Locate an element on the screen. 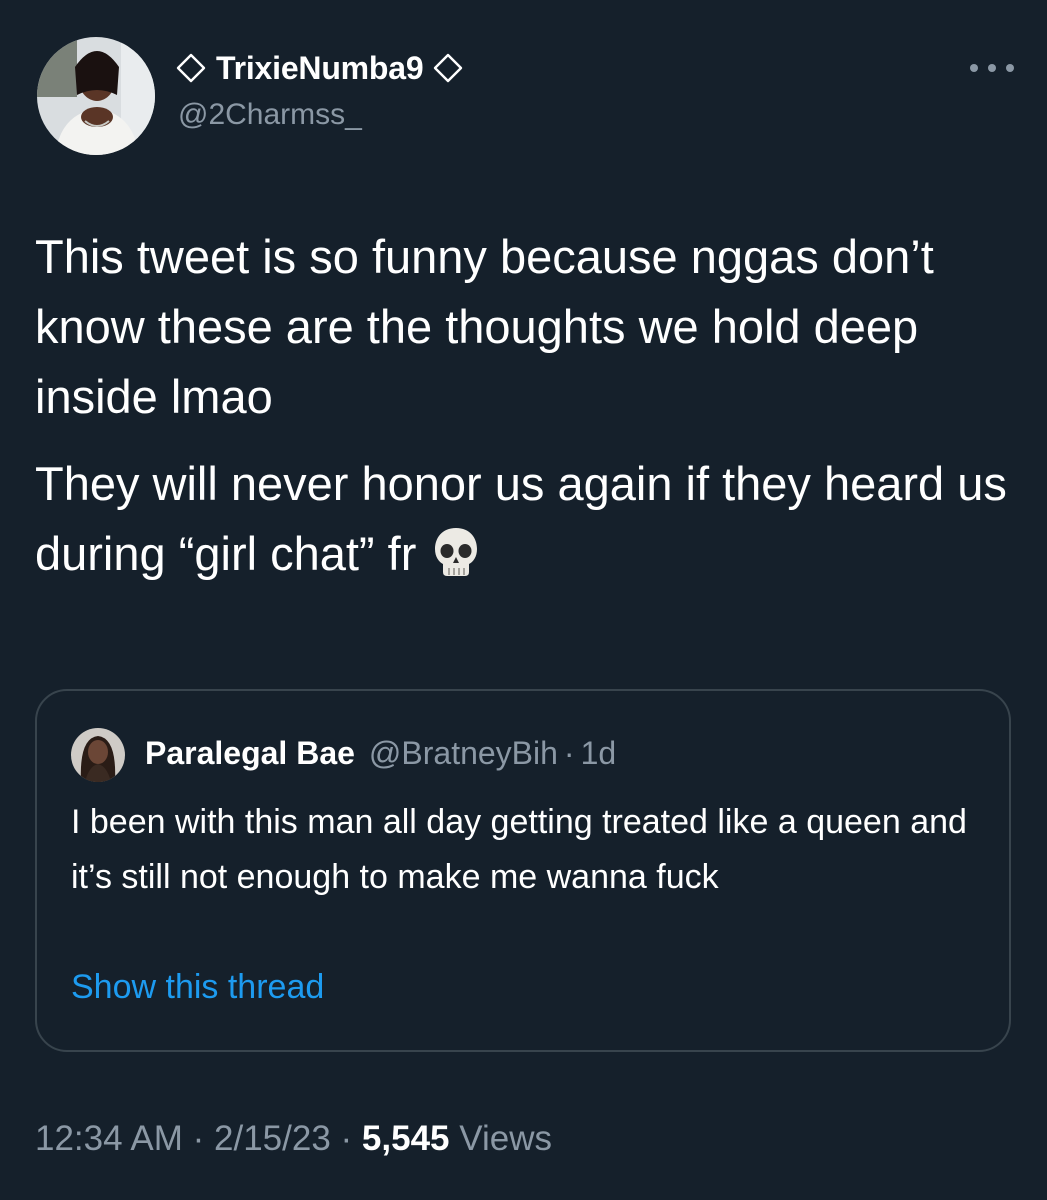 The width and height of the screenshot is (1047, 1200). more-options-icon is located at coordinates (992, 68).